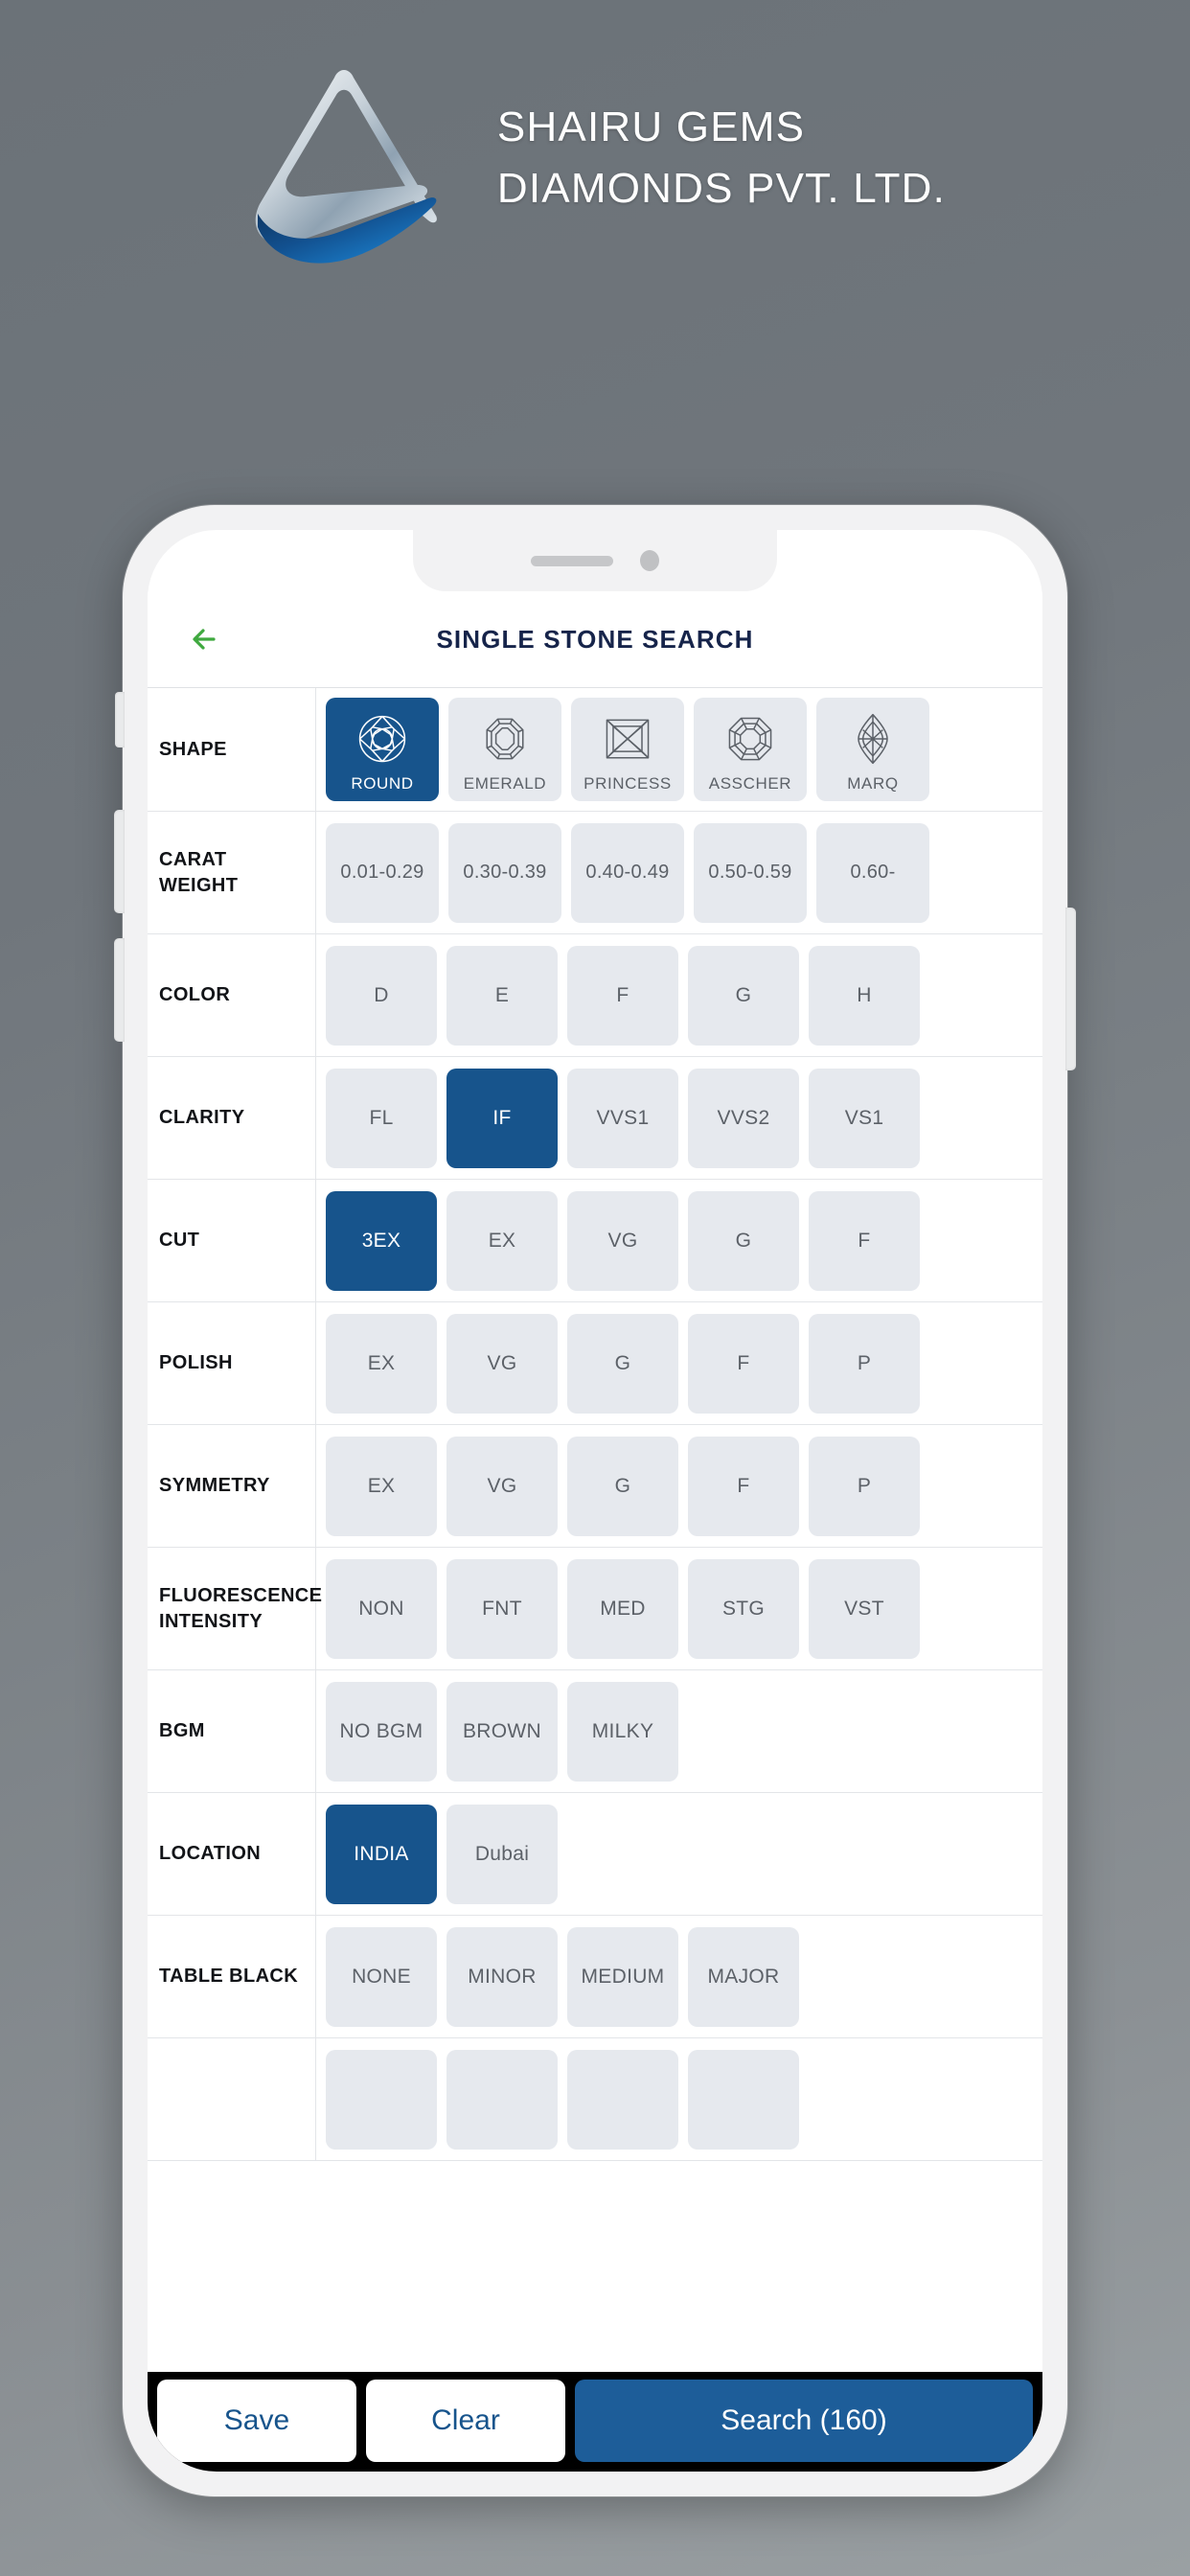 The image size is (1190, 2576). What do you see at coordinates (204, 639) in the screenshot?
I see `back-arrow-icon` at bounding box center [204, 639].